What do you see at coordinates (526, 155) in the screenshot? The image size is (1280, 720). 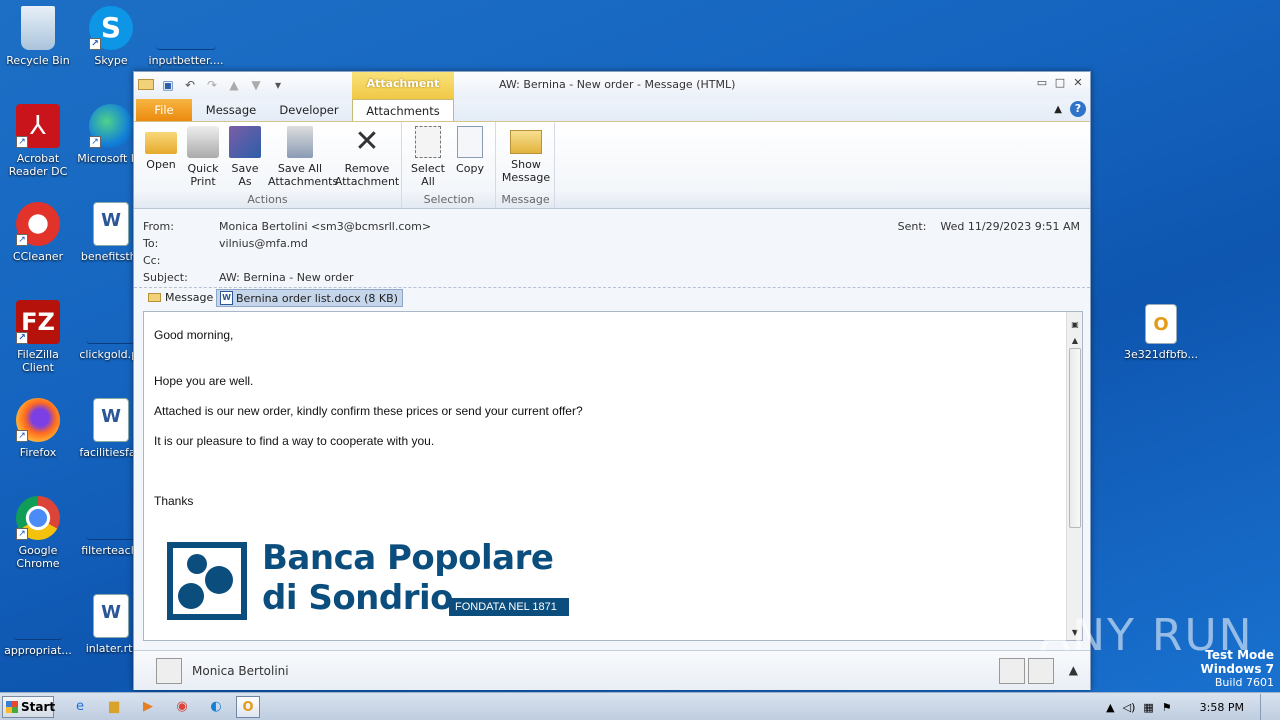 I see `show-message-button: Show Message` at bounding box center [526, 155].